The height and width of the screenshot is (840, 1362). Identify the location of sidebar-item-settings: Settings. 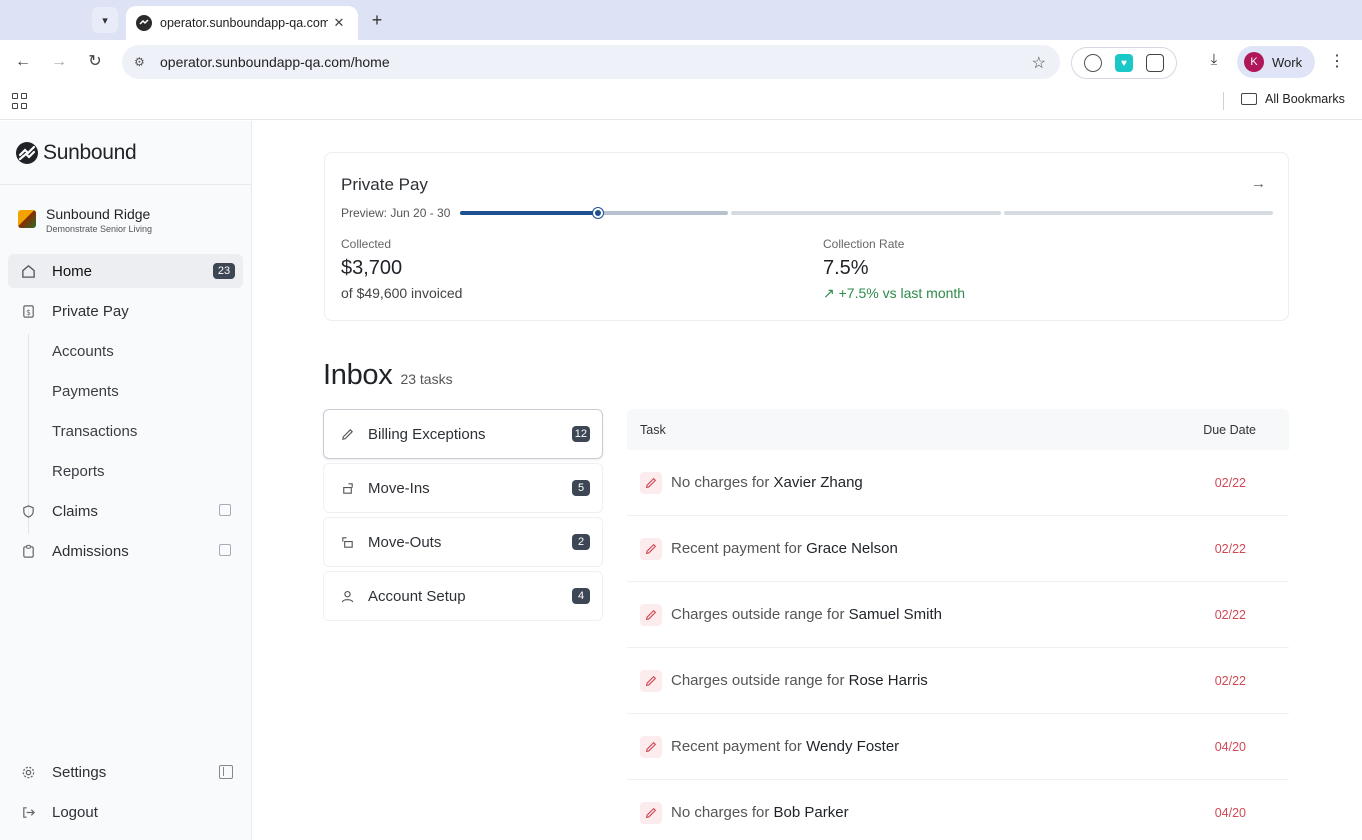
(125, 772).